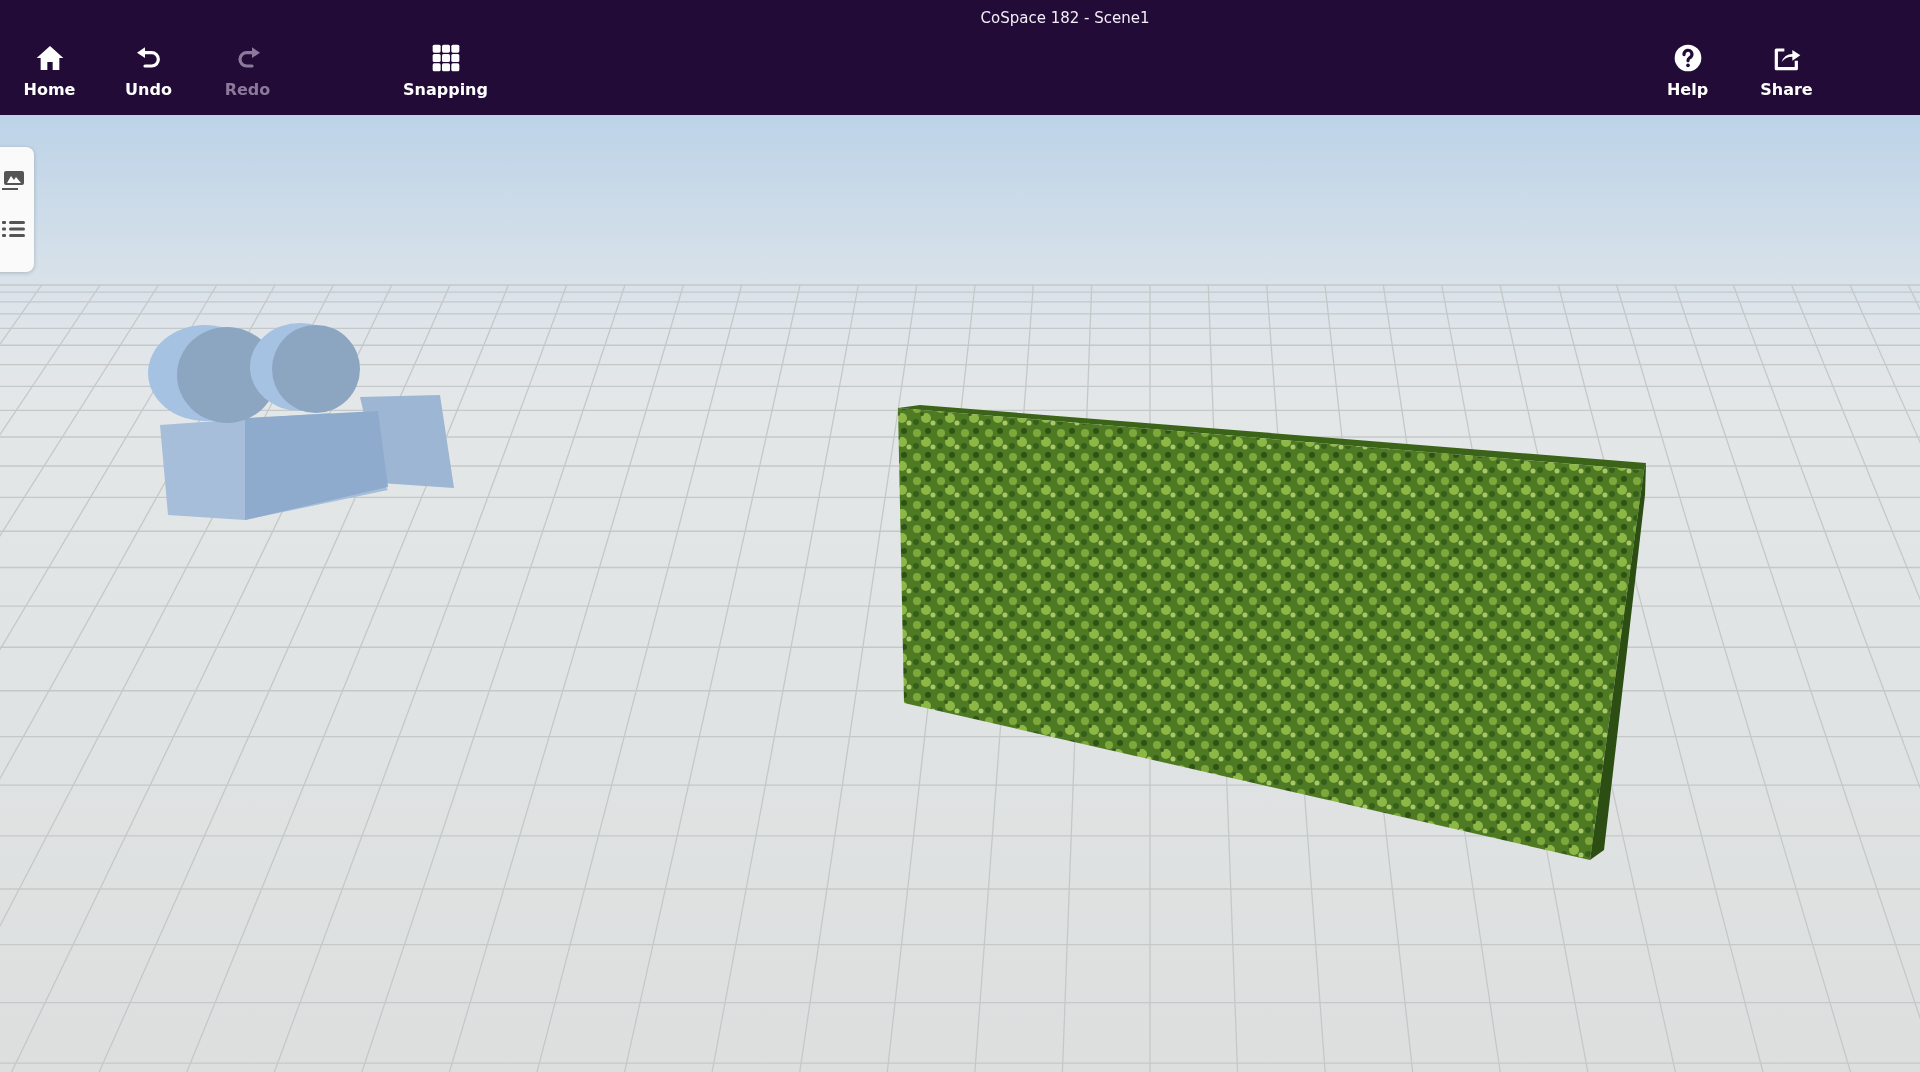 This screenshot has height=1072, width=1920. I want to click on undo-button: Undo, so click(148, 70).